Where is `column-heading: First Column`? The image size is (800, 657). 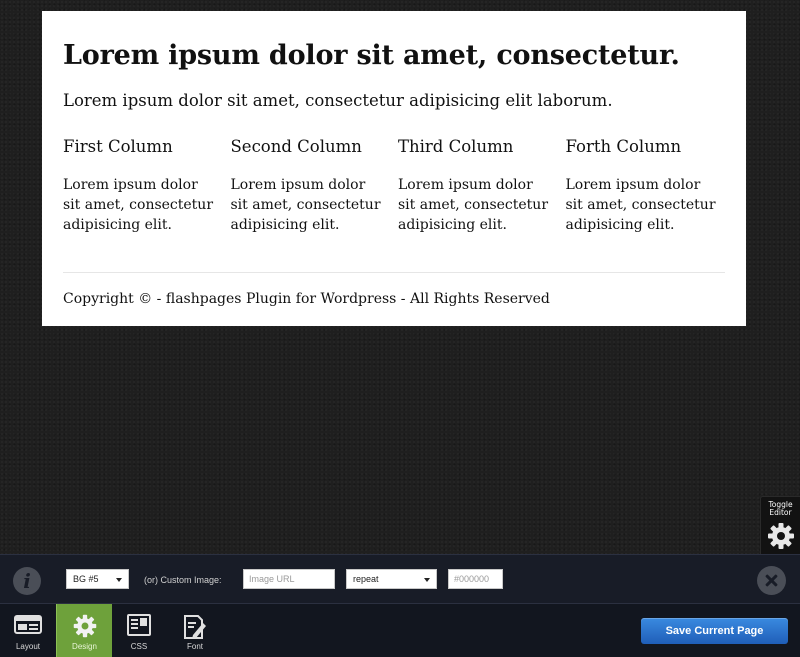 column-heading: First Column is located at coordinates (118, 146).